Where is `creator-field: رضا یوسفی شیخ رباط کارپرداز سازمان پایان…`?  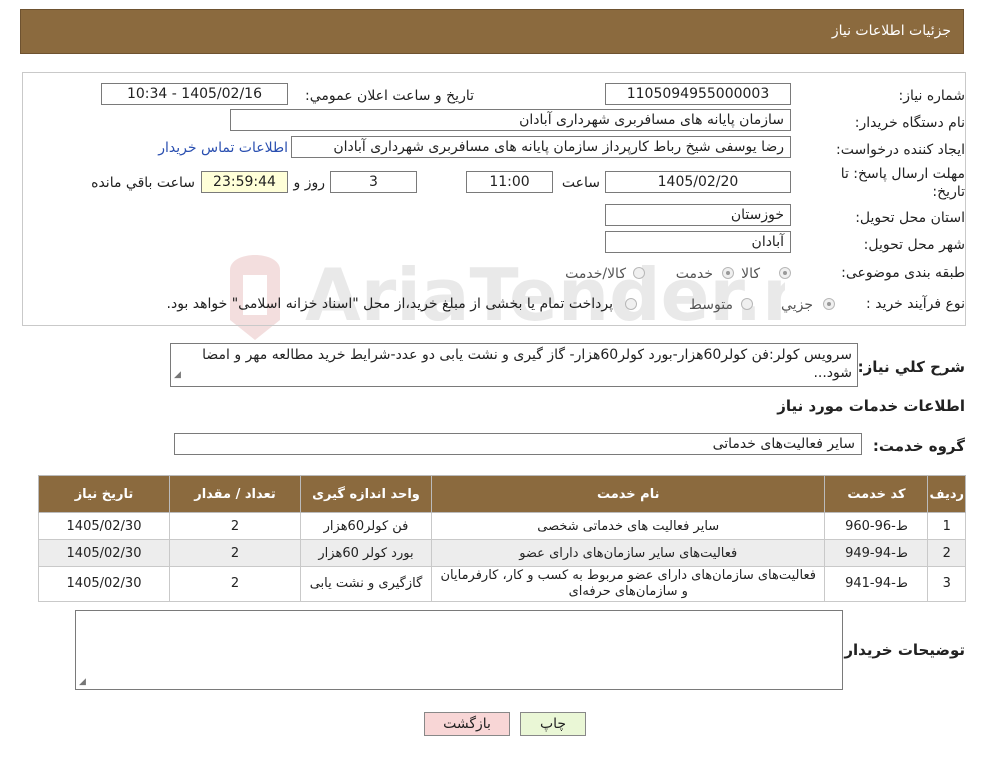
creator-field: رضا یوسفی شیخ رباط کارپرداز سازمان پایان… is located at coordinates (541, 147).